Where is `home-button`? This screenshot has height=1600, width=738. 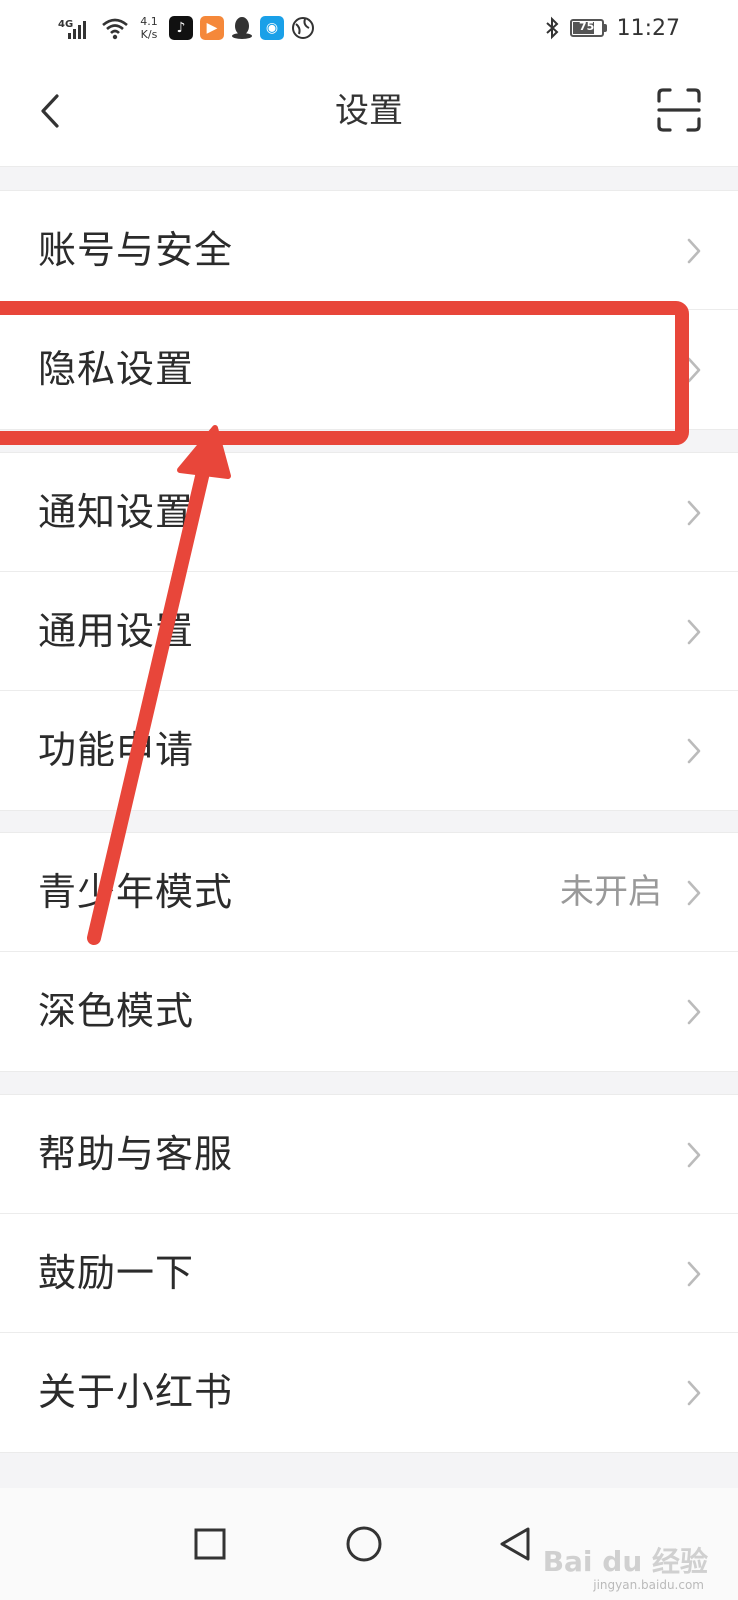
home-button is located at coordinates (364, 1544).